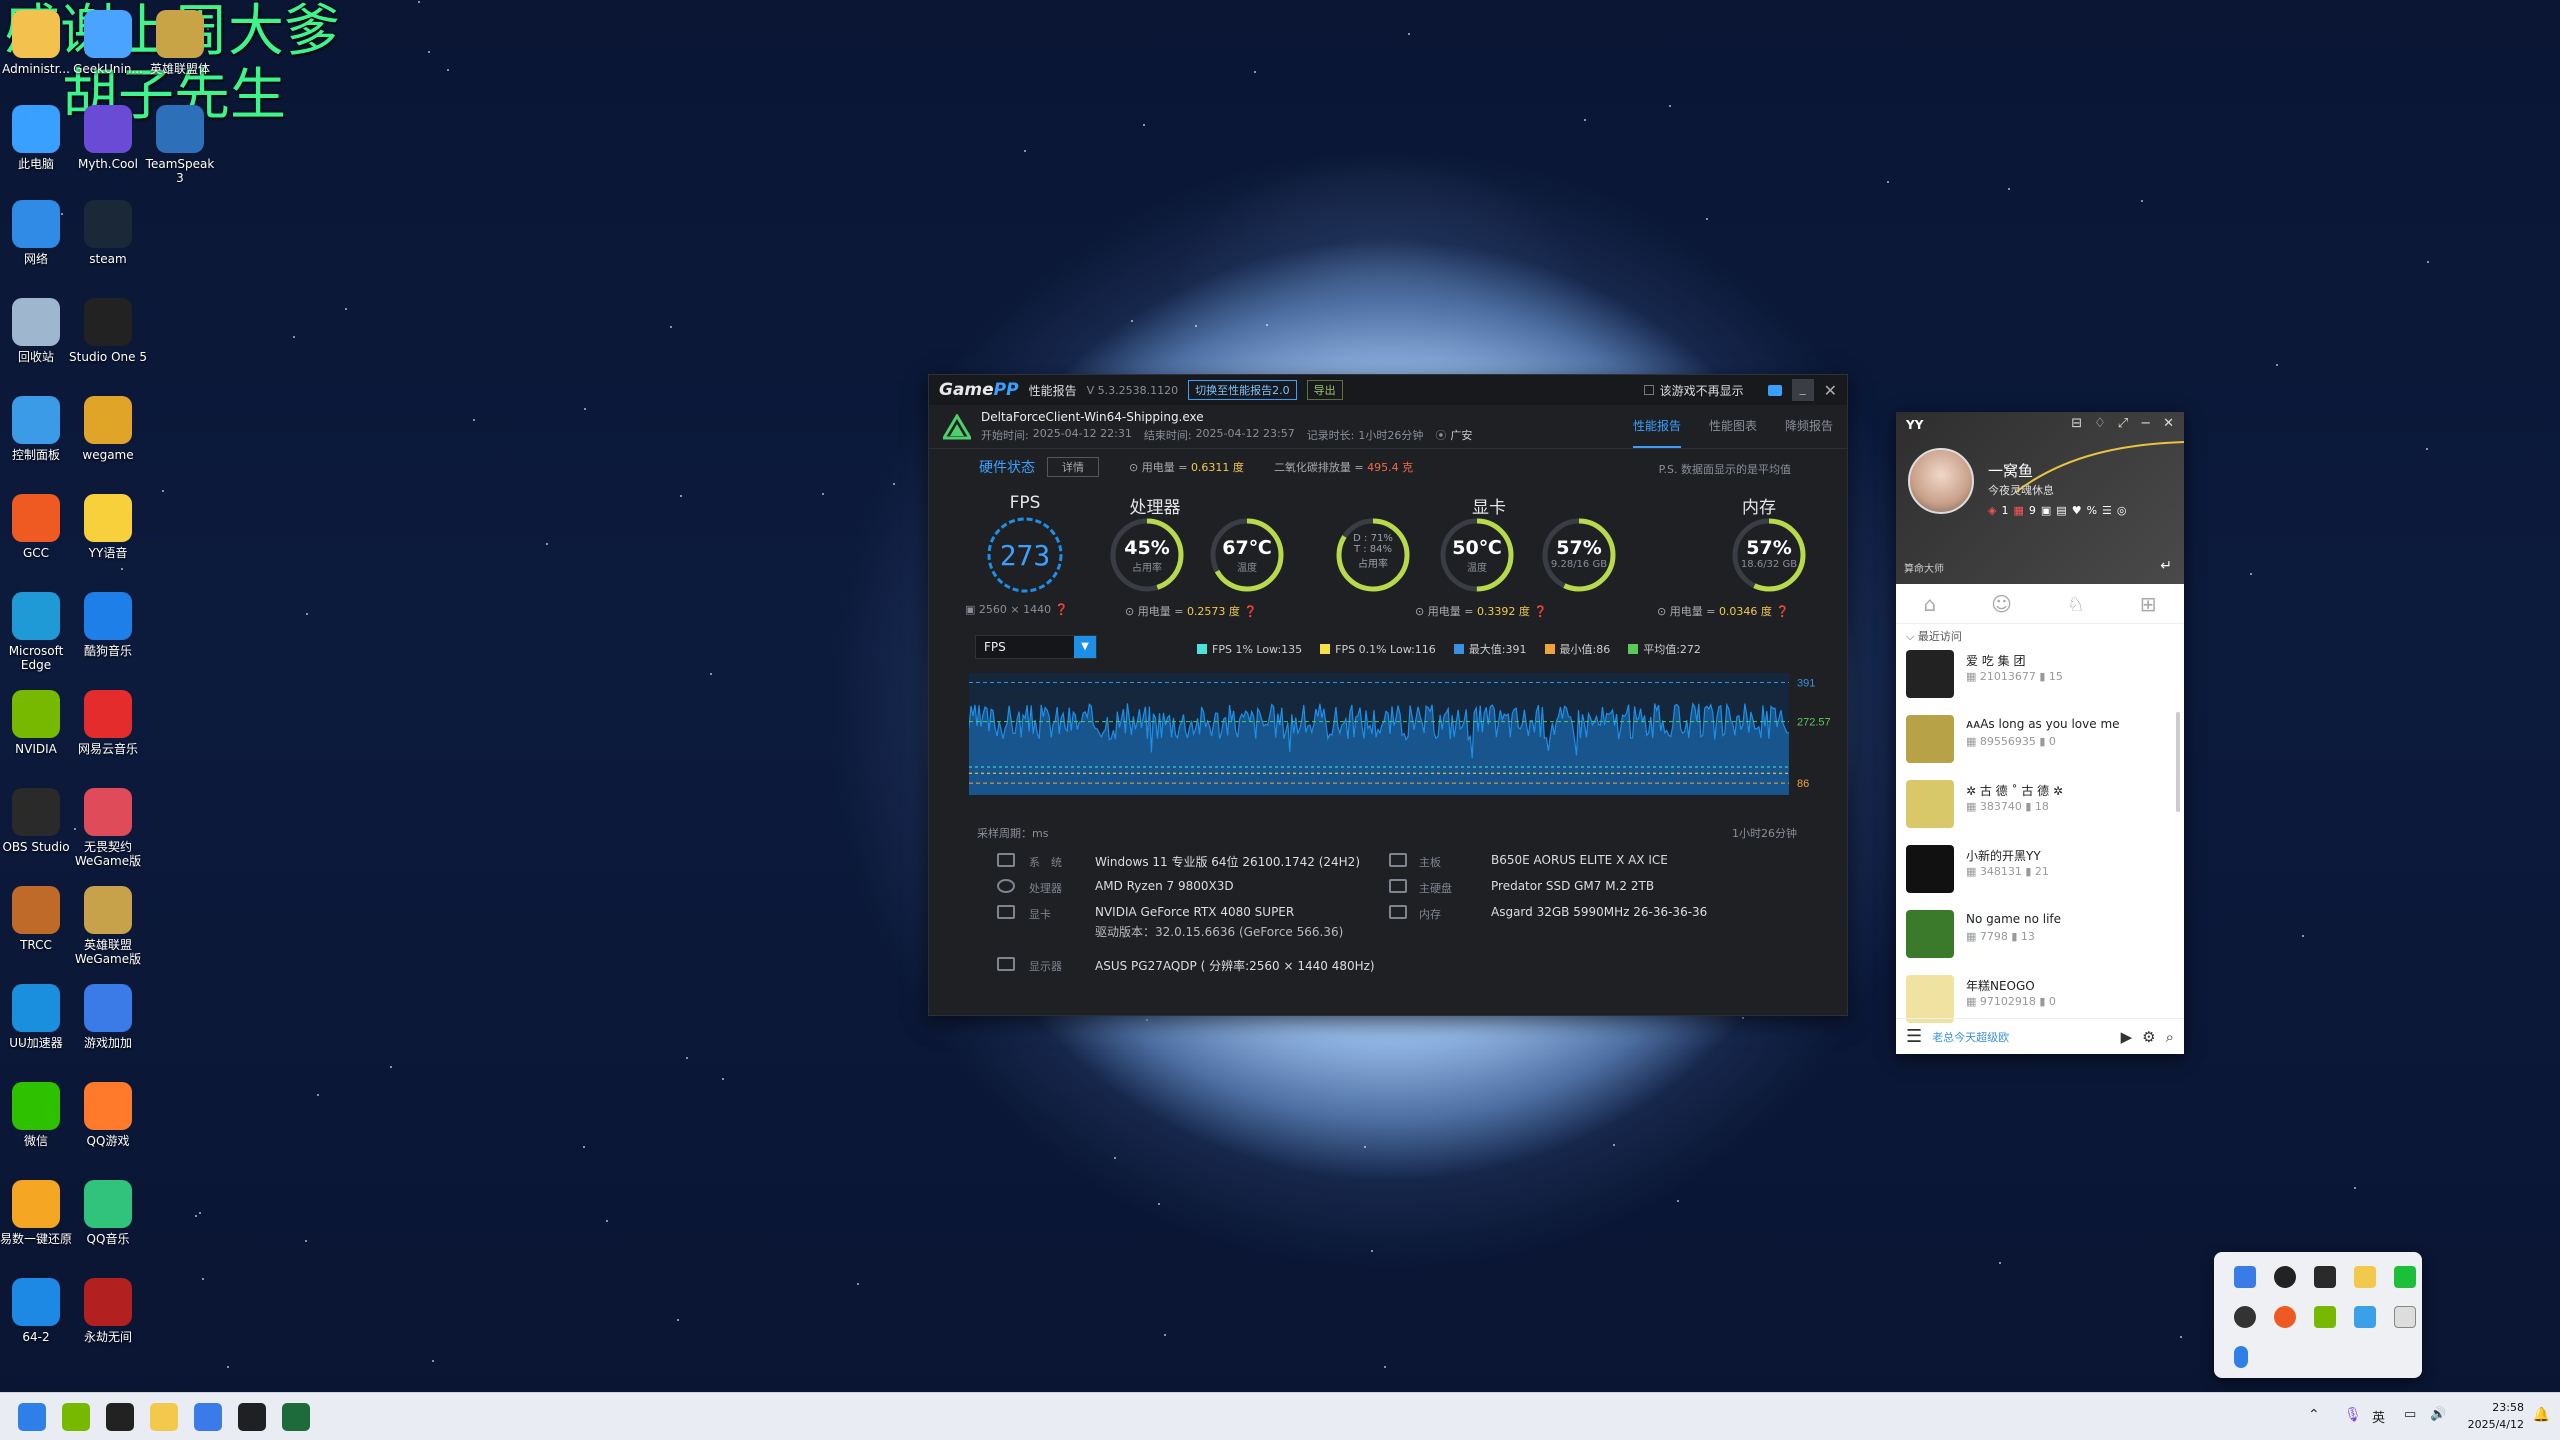 The height and width of the screenshot is (1440, 2560). What do you see at coordinates (2123, 423) in the screenshot?
I see `yy-expand-icon: ⤢` at bounding box center [2123, 423].